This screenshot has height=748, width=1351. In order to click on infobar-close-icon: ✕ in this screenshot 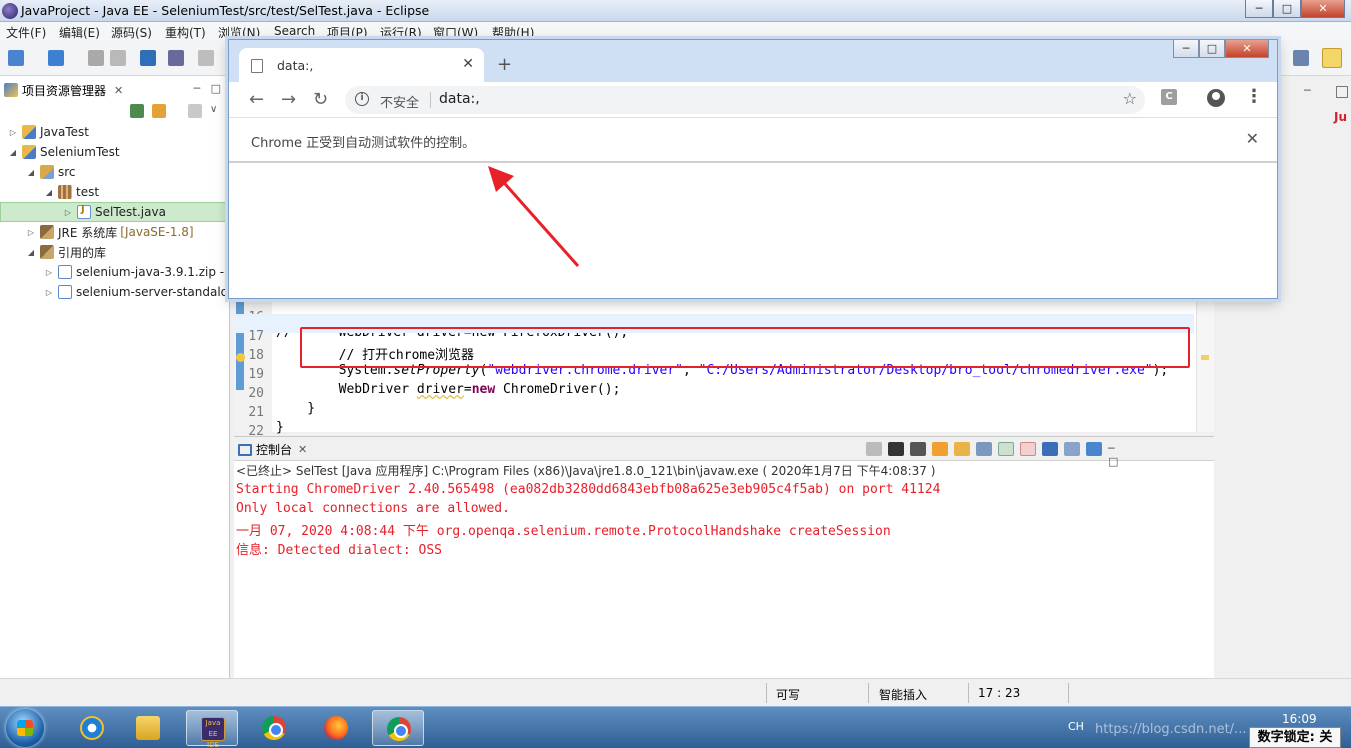, I will do `click(1252, 138)`.